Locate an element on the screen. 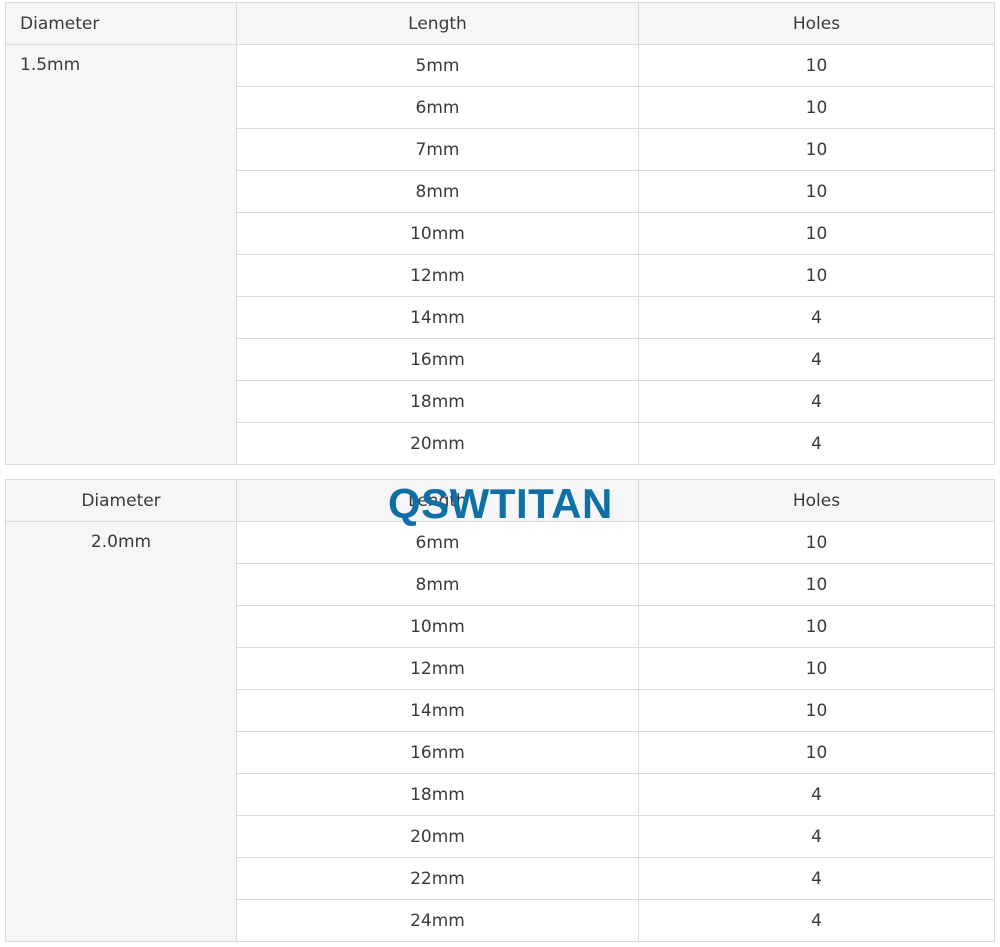  length-cell: 5mm is located at coordinates (437, 65).